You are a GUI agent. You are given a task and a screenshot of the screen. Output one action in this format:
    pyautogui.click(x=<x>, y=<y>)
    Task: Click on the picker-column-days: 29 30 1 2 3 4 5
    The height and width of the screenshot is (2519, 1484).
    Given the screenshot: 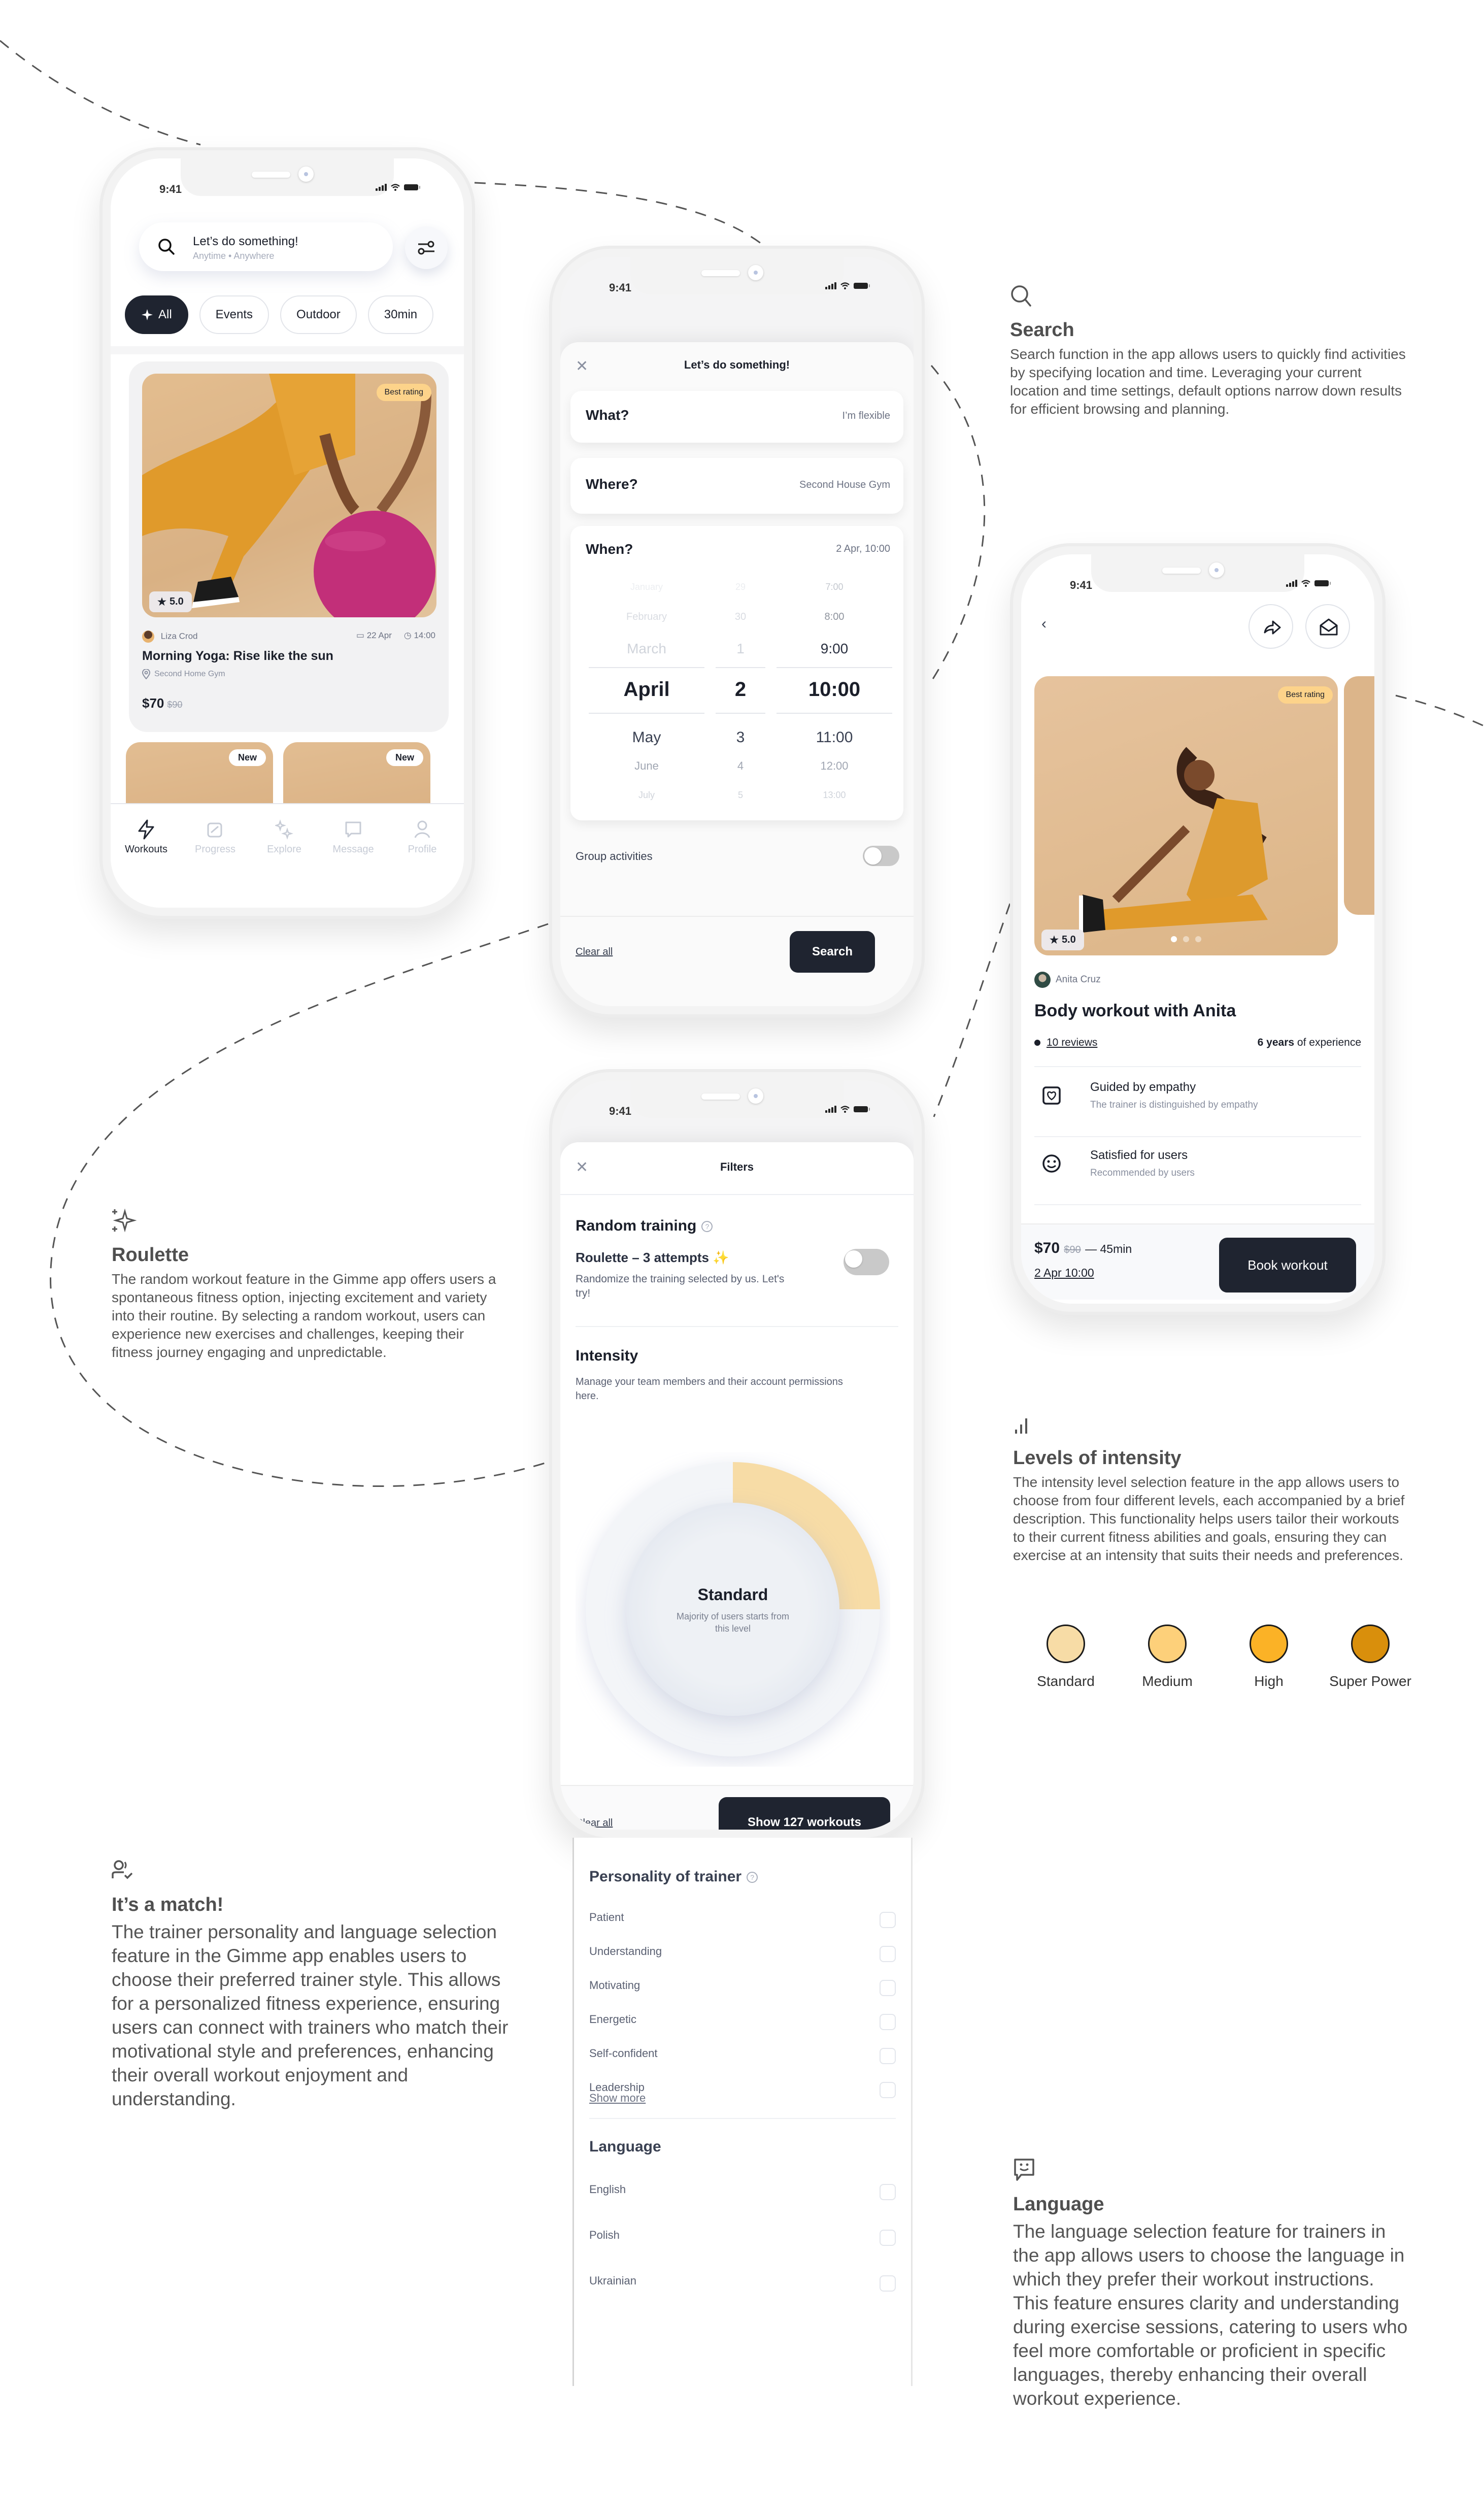 What is the action you would take?
    pyautogui.click(x=741, y=693)
    